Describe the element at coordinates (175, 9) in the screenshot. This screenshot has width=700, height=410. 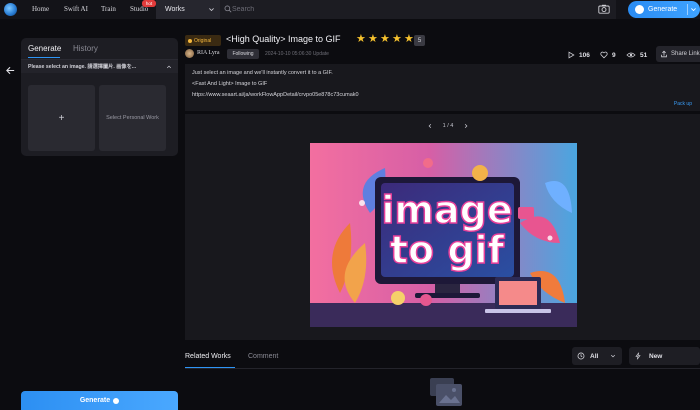
I see `works-dropdown-label: Works` at that location.